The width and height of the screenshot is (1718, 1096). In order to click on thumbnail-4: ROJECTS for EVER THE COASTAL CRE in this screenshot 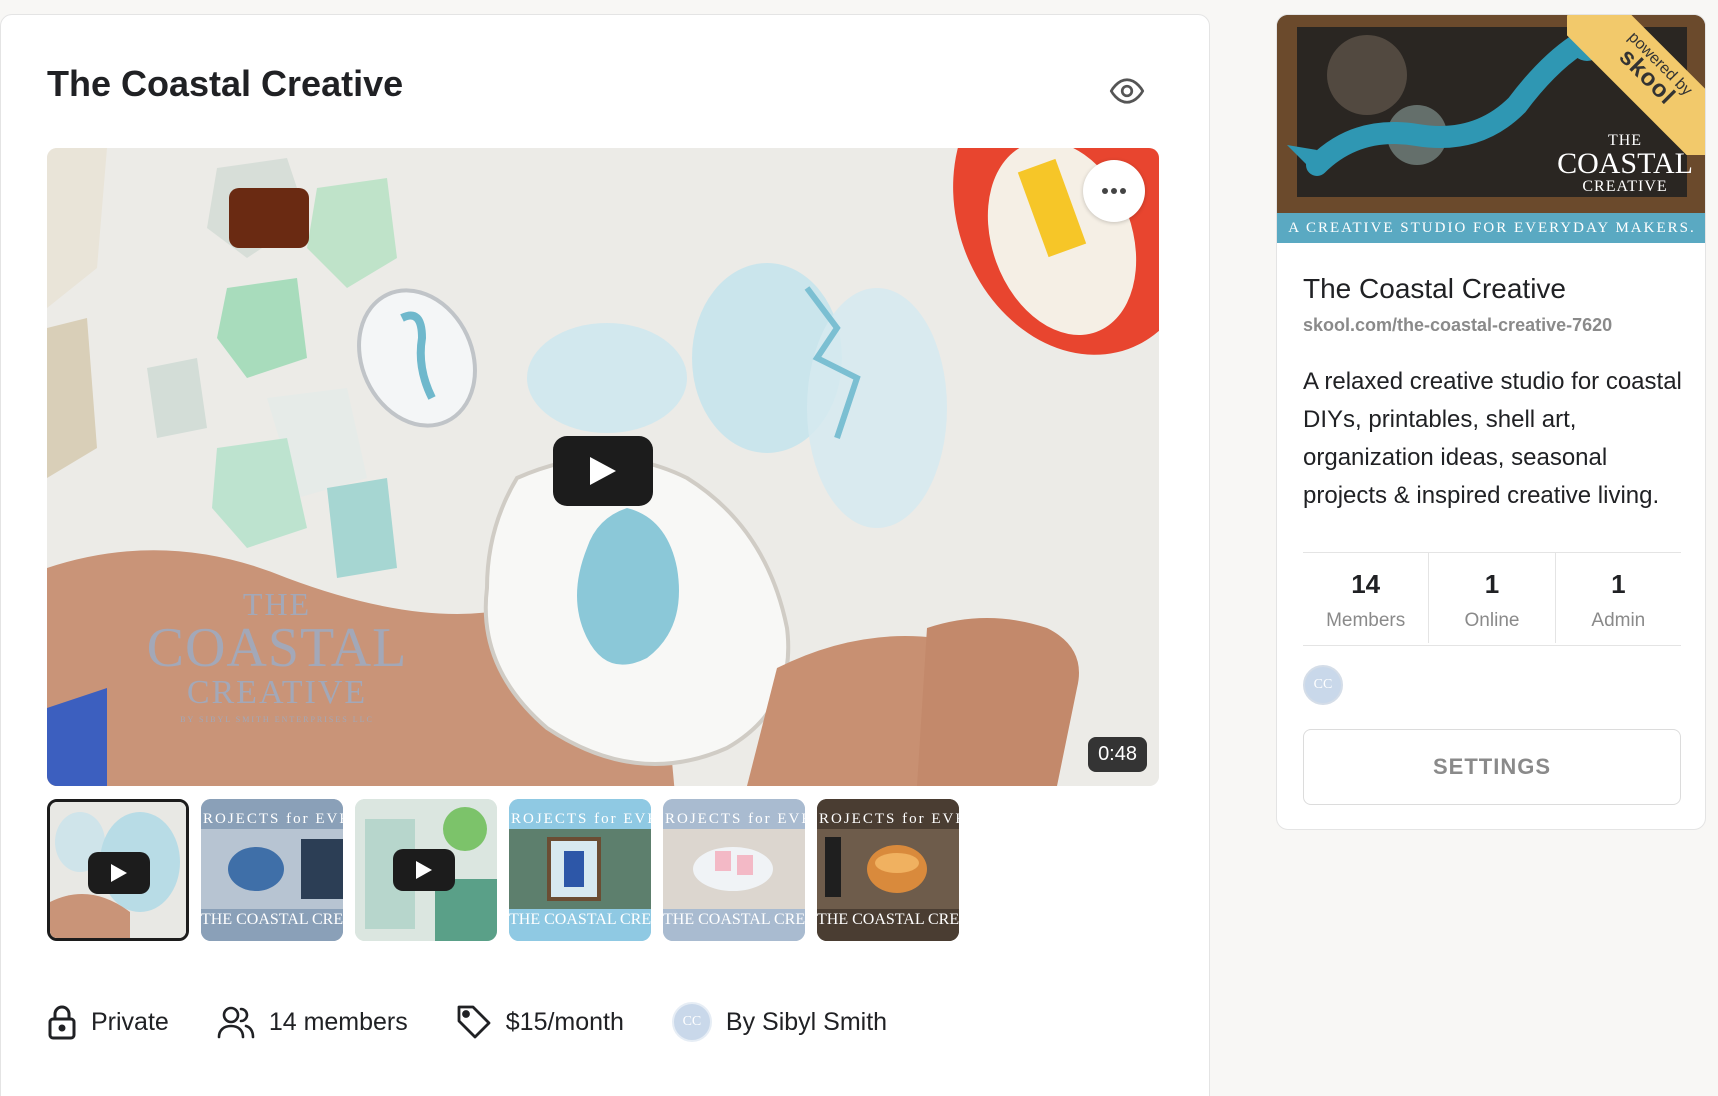, I will do `click(580, 870)`.